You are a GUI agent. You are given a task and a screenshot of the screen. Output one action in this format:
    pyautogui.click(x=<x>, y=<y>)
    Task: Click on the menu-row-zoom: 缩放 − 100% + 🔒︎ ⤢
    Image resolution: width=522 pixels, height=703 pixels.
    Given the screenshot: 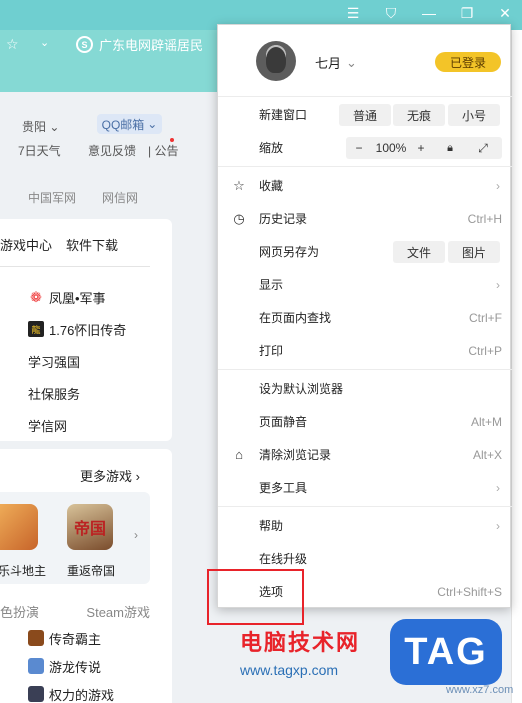 What is the action you would take?
    pyautogui.click(x=365, y=147)
    